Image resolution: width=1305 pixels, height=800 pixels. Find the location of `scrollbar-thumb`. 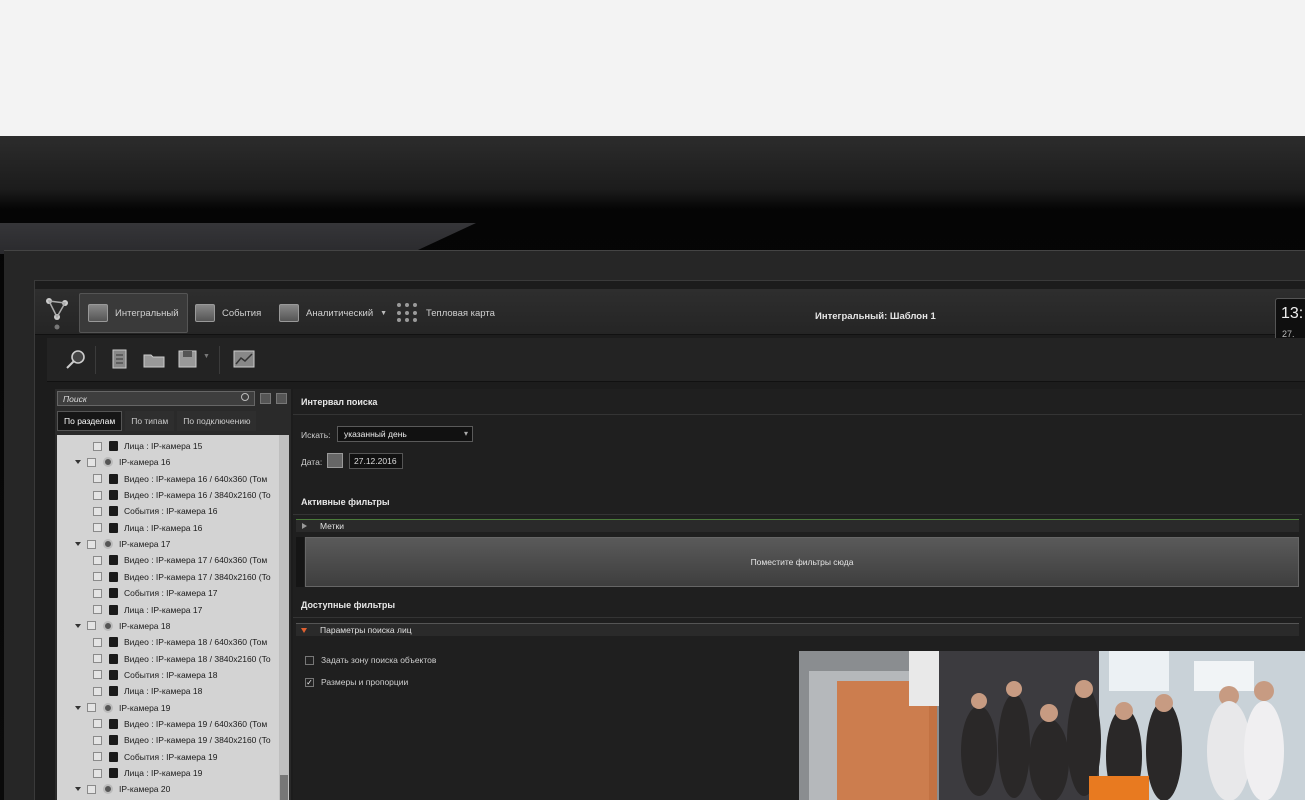

scrollbar-thumb is located at coordinates (284, 787).